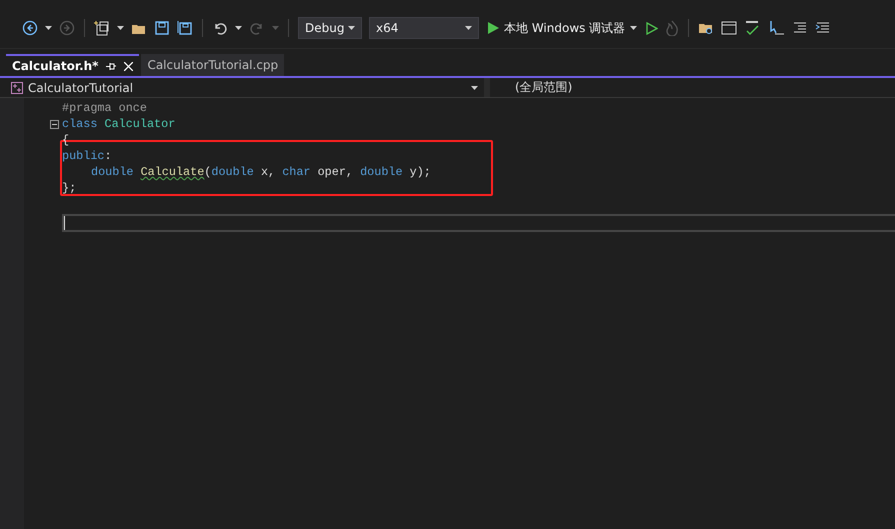  What do you see at coordinates (162, 28) in the screenshot?
I see `save-icon` at bounding box center [162, 28].